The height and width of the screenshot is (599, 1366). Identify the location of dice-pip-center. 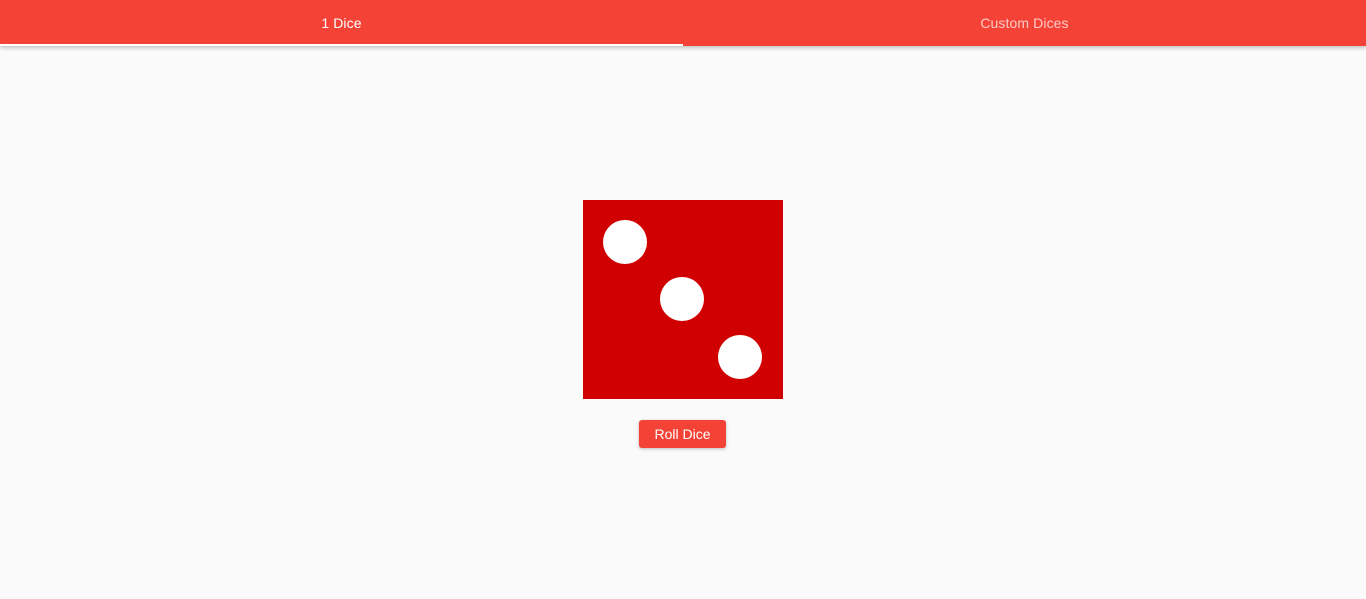
(682, 299).